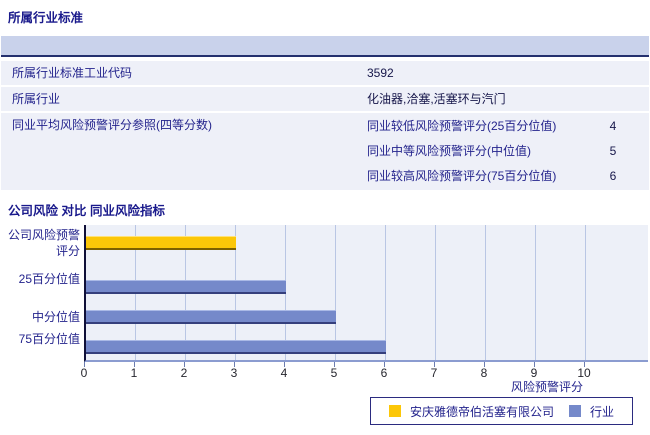  What do you see at coordinates (184, 373) in the screenshot?
I see `x-tick-label: 2` at bounding box center [184, 373].